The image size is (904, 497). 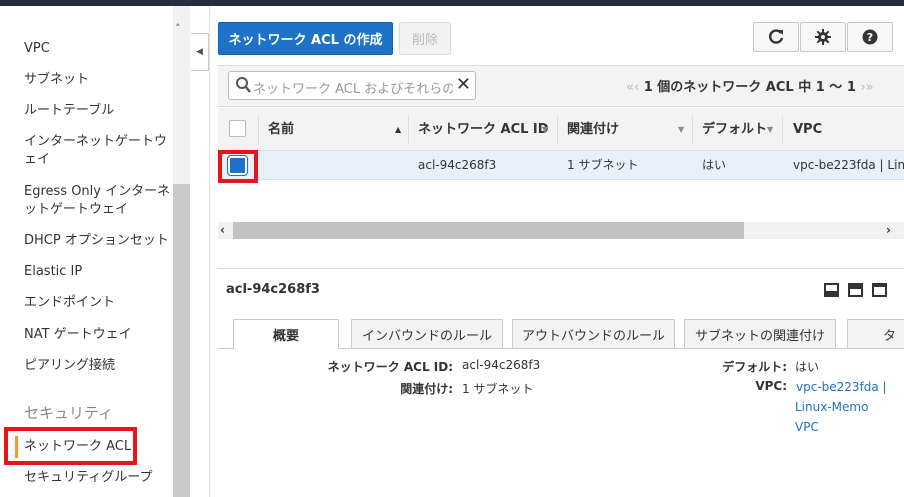 I want to click on field-label-vpc: VPC:, so click(x=771, y=386).